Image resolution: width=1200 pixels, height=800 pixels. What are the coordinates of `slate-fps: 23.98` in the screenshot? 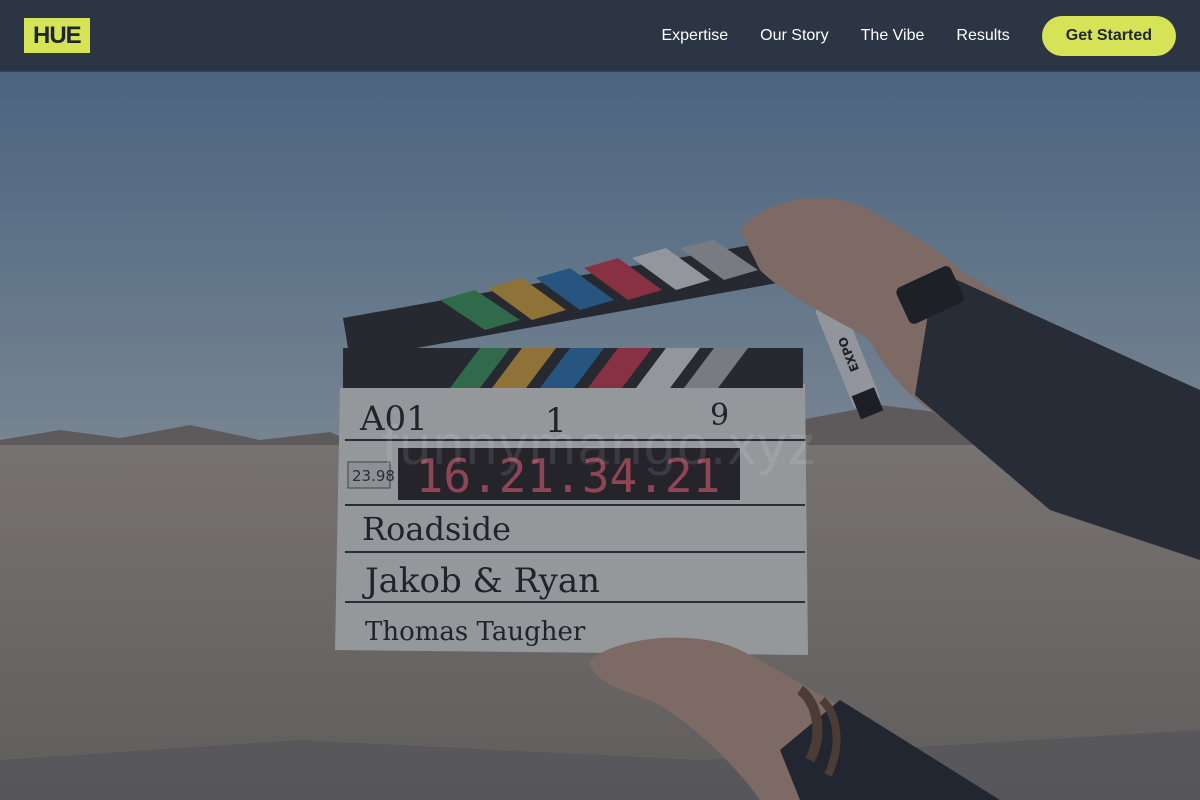 It's located at (373, 476).